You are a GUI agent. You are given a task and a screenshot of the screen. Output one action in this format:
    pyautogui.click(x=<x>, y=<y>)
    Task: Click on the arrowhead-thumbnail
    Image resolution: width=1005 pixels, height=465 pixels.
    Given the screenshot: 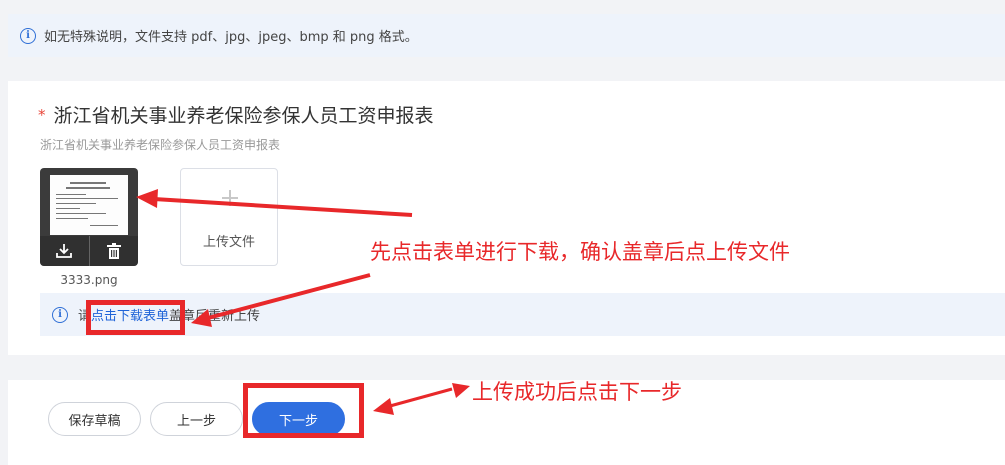 What is the action you would take?
    pyautogui.click(x=147, y=198)
    